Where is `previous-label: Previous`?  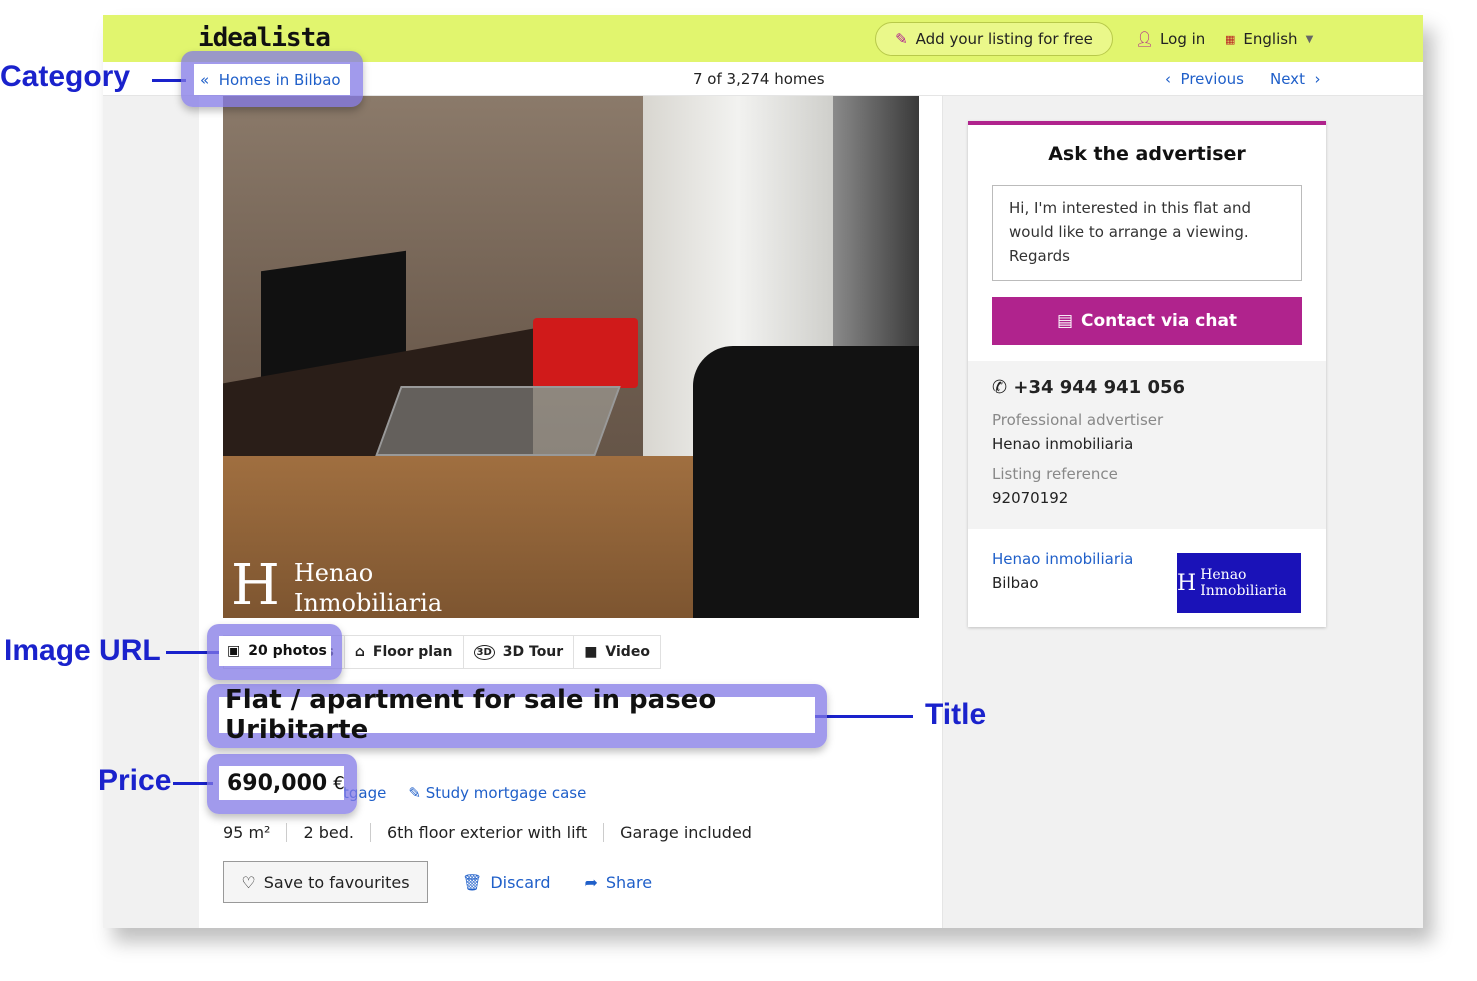
previous-label: Previous is located at coordinates (1212, 79).